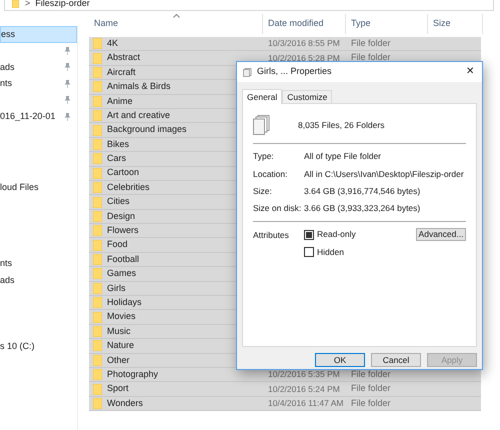 Image resolution: width=500 pixels, height=430 pixels. Describe the element at coordinates (330, 234) in the screenshot. I see `checkbox: Read-only` at that location.